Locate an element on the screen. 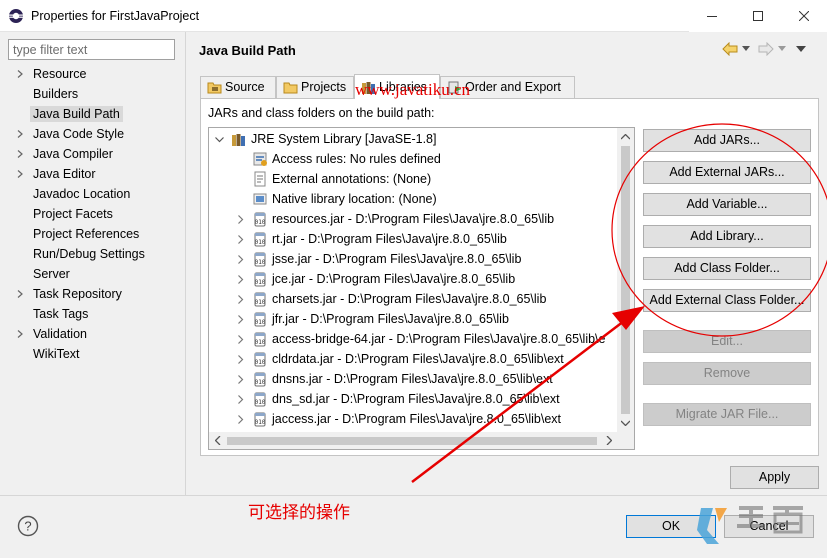  tree-row: JRE System Library [JavaSE-1.8] is located at coordinates (413, 139).